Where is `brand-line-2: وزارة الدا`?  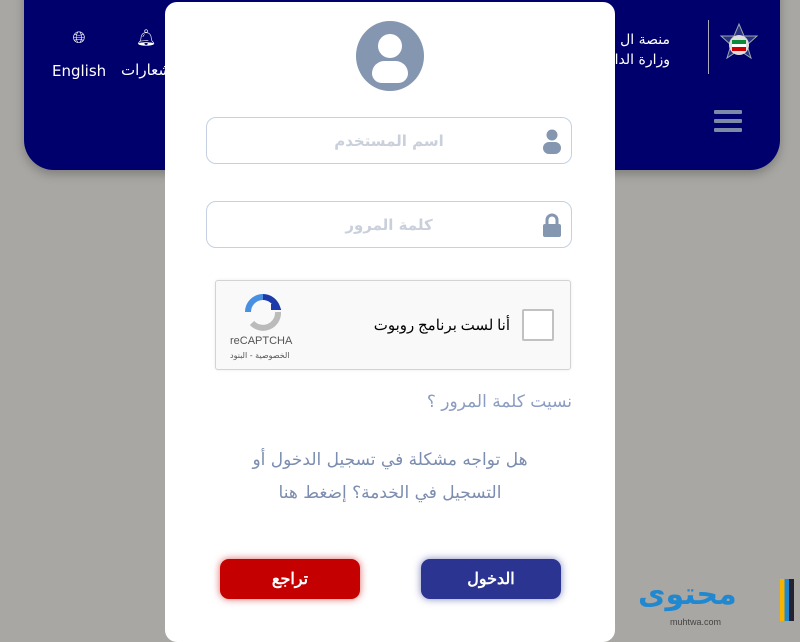 brand-line-2: وزارة الدا is located at coordinates (642, 60).